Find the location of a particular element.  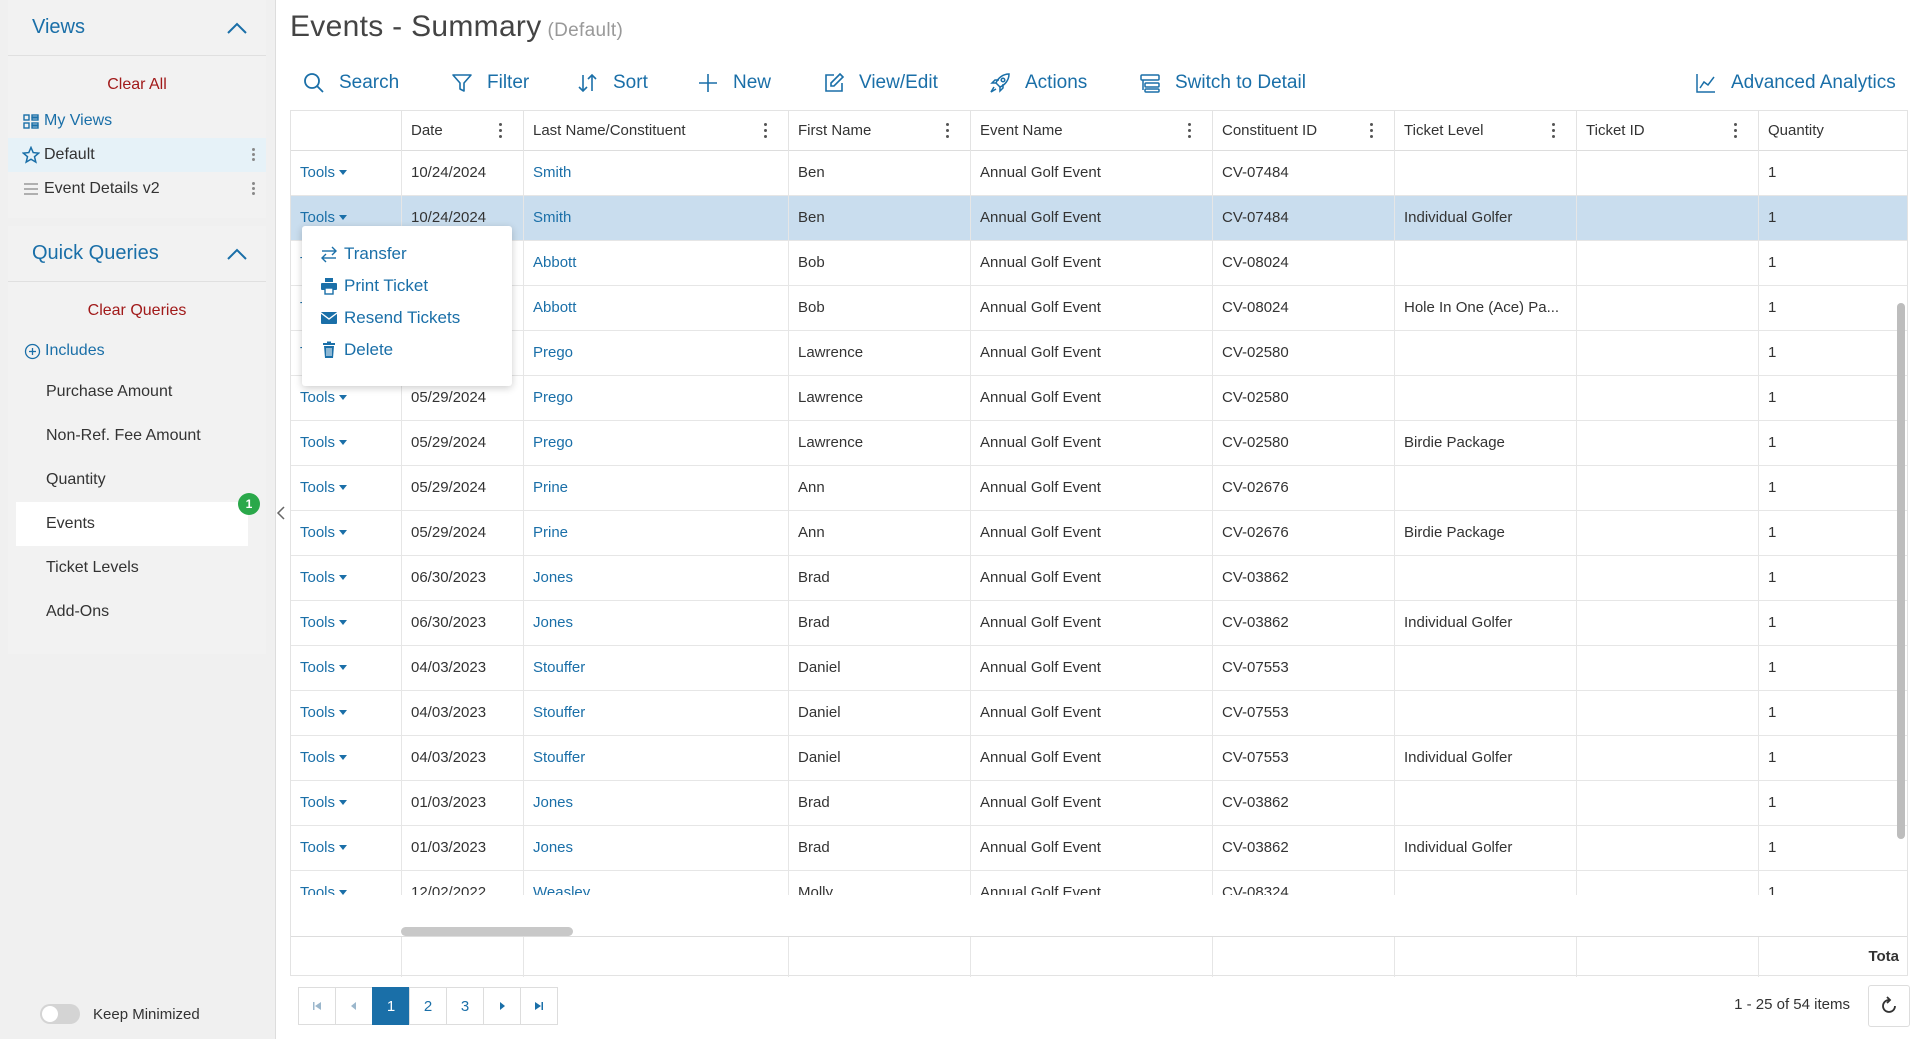

includes-toggle: Includes is located at coordinates (137, 351).